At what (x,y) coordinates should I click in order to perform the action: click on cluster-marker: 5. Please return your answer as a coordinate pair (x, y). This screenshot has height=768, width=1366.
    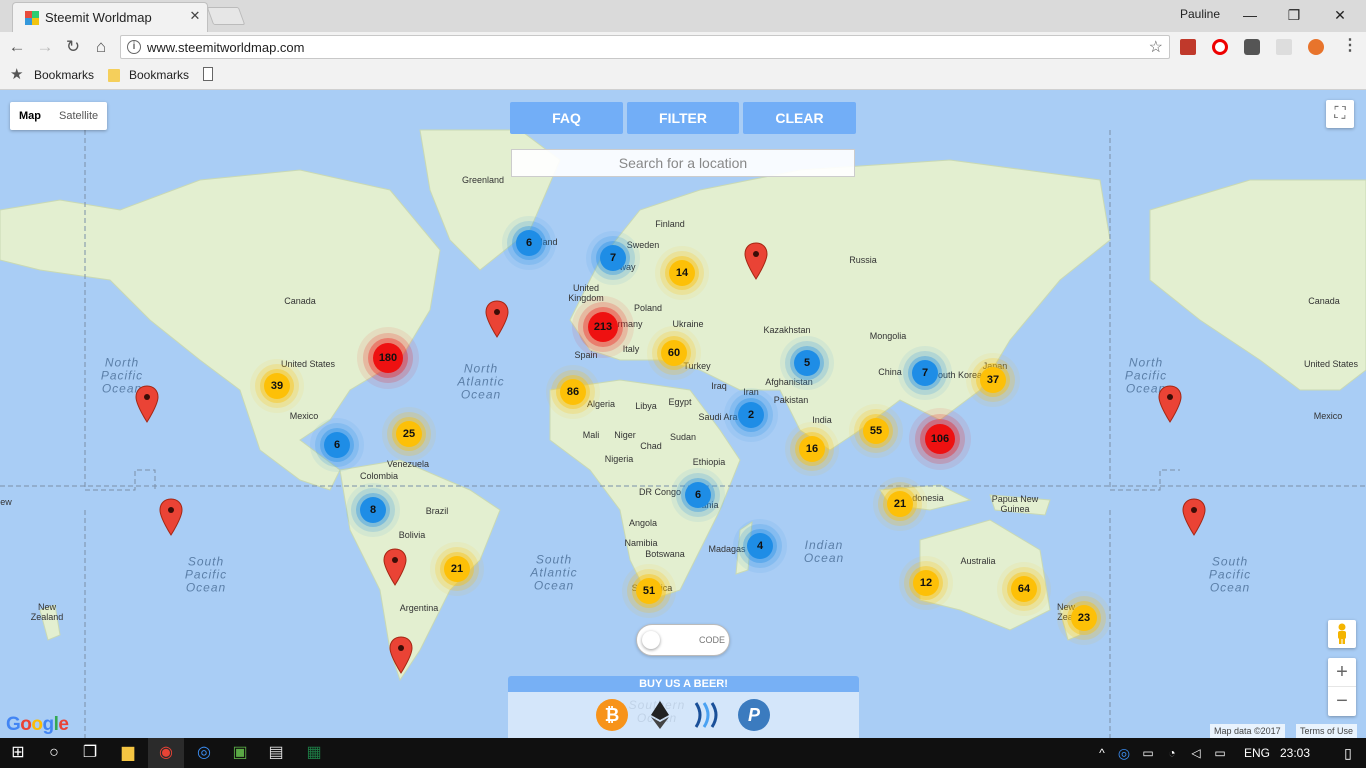
    Looking at the image, I should click on (807, 363).